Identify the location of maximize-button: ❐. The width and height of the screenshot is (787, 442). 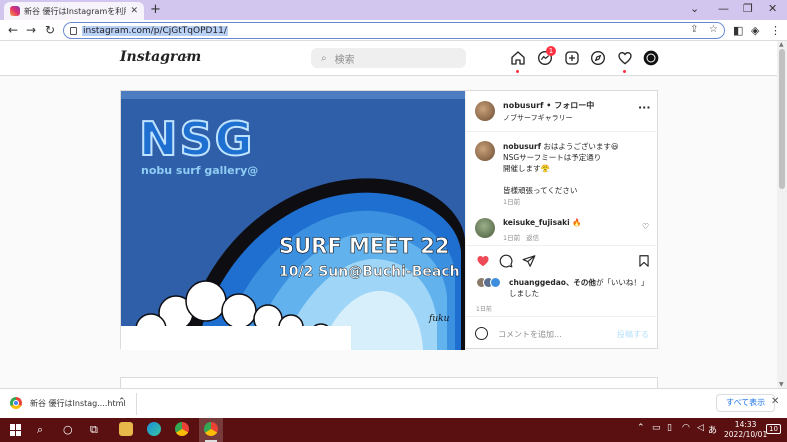
(748, 8).